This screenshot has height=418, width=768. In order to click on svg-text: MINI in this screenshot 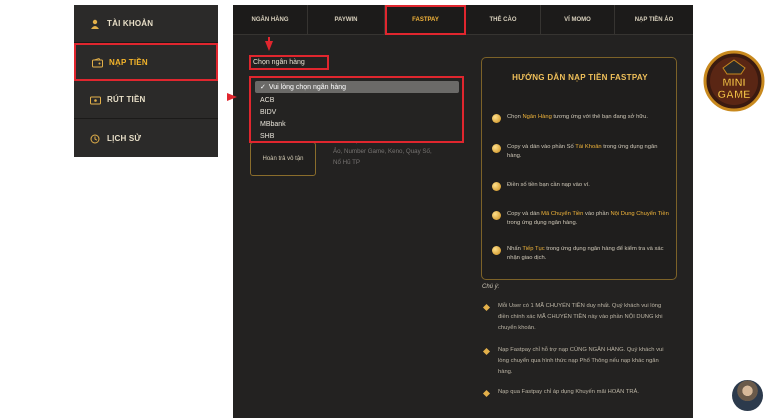, I will do `click(733, 83)`.